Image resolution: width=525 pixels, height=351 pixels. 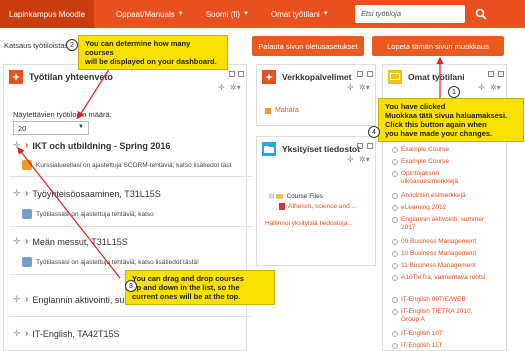 What do you see at coordinates (69, 213) in the screenshot?
I see `arrow-to-move-handle` at bounding box center [69, 213].